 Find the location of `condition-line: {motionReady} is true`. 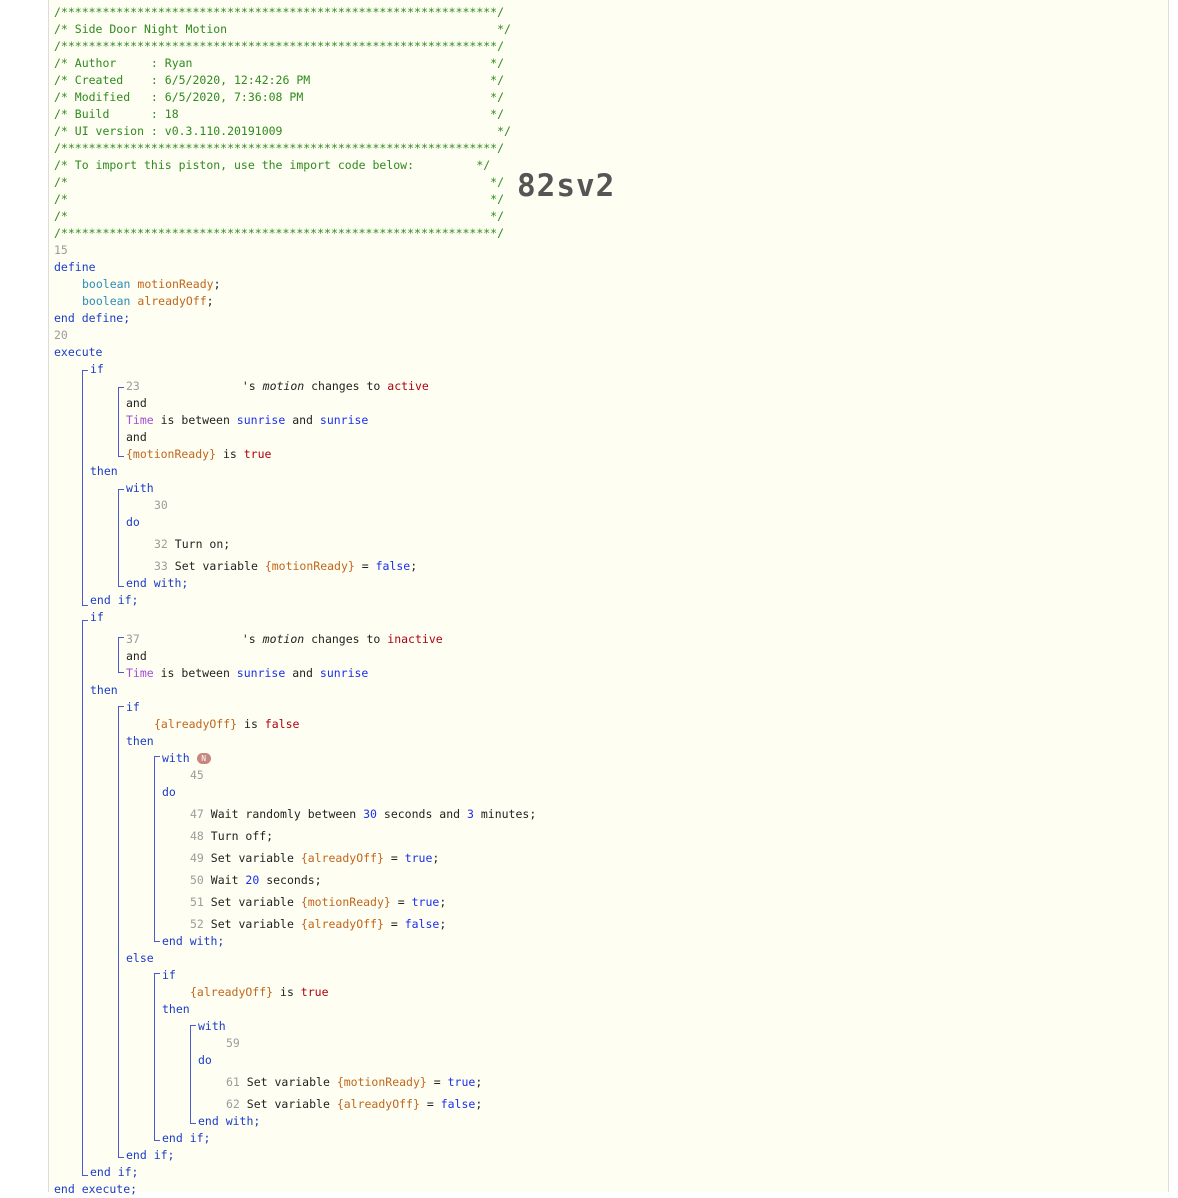

condition-line: {motionReady} is true is located at coordinates (295, 454).